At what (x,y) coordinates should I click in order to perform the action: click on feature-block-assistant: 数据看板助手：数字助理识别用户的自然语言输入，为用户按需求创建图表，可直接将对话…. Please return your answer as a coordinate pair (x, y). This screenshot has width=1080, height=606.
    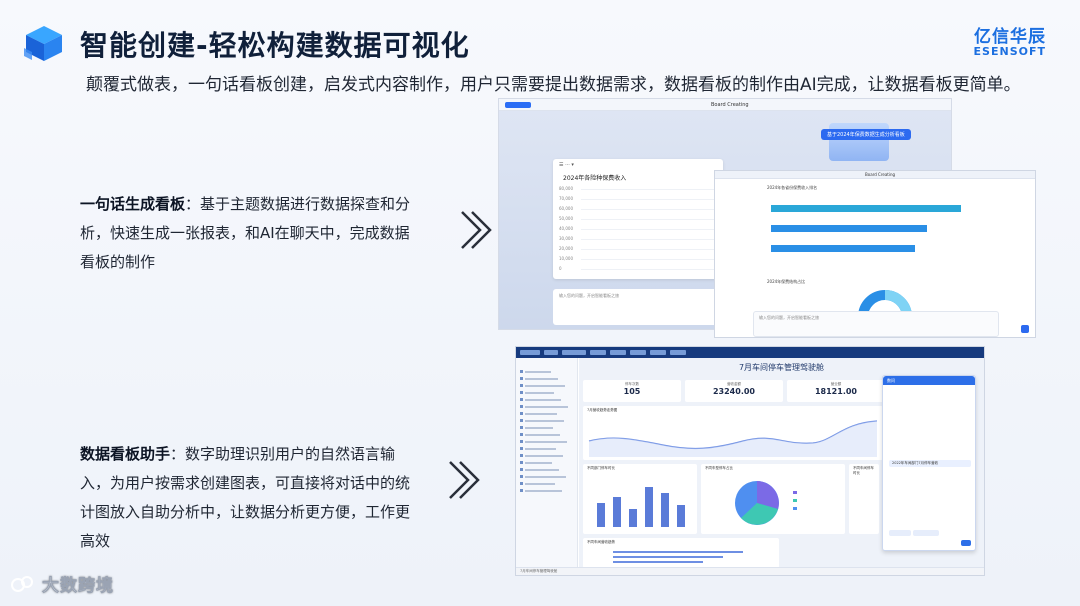
    Looking at the image, I should click on (250, 498).